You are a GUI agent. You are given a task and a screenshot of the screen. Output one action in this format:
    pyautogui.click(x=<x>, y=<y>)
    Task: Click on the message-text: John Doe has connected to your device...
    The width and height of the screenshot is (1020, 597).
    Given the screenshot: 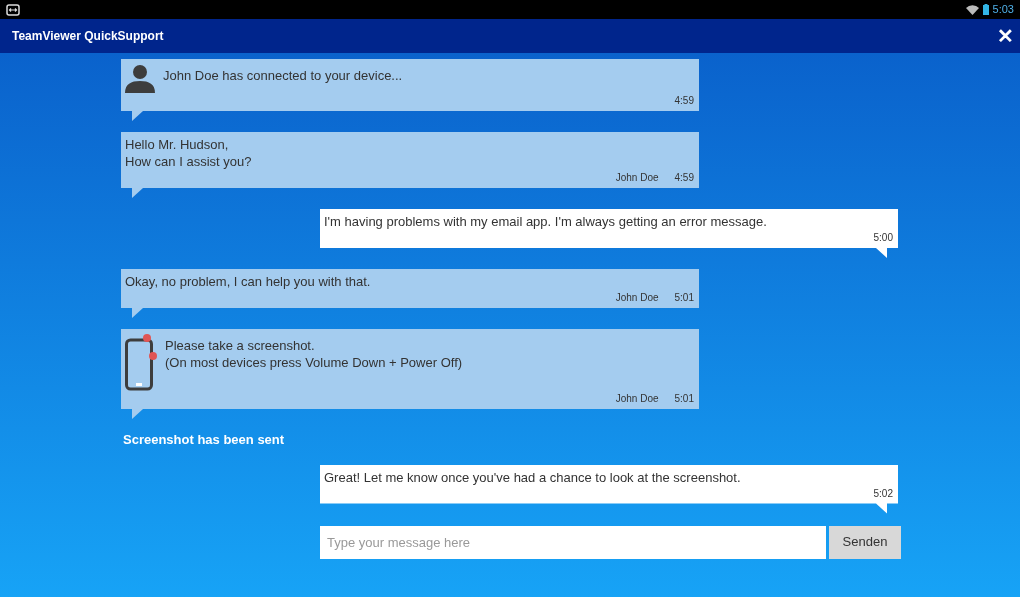 What is the action you would take?
    pyautogui.click(x=283, y=75)
    